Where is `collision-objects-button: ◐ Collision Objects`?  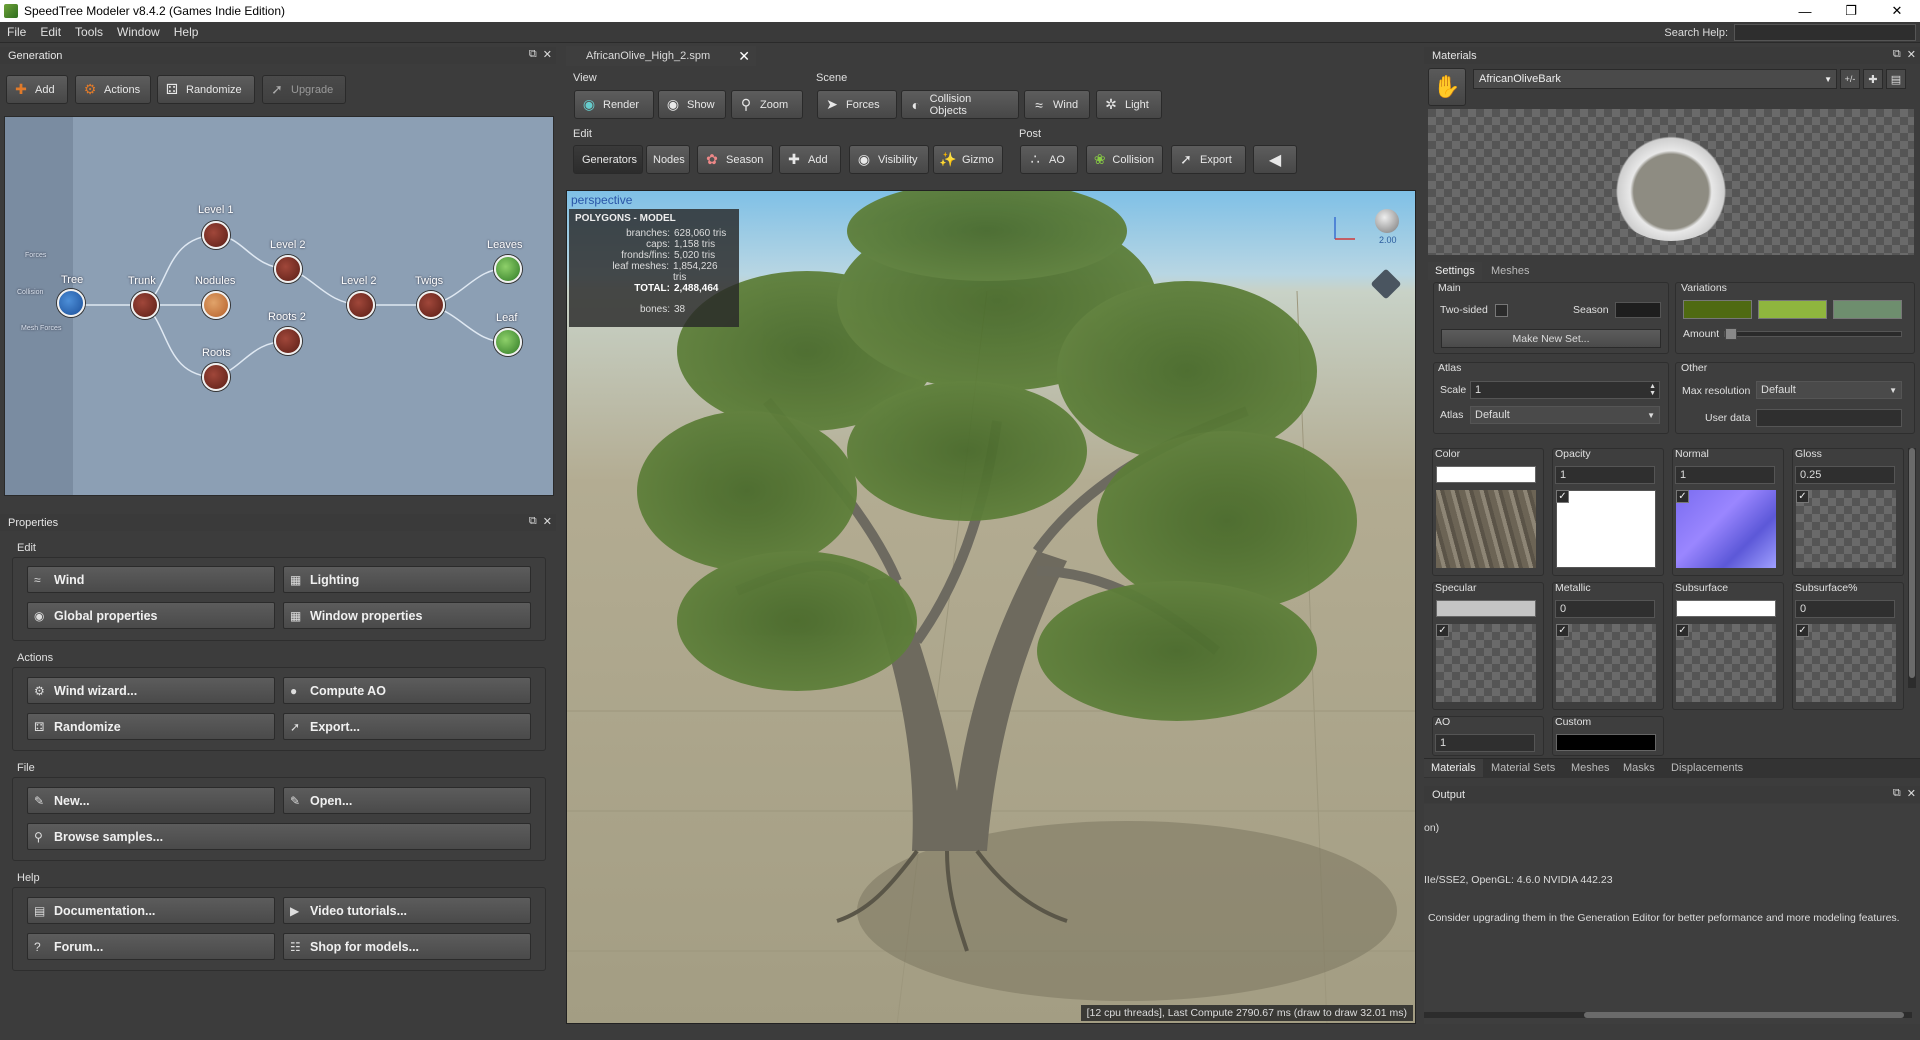 collision-objects-button: ◐ Collision Objects is located at coordinates (960, 104).